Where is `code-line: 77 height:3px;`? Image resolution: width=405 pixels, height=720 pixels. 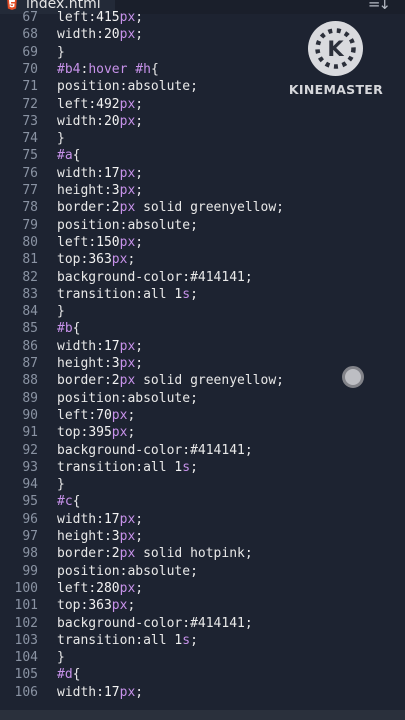
code-line: 77 height:3px; is located at coordinates (202, 190).